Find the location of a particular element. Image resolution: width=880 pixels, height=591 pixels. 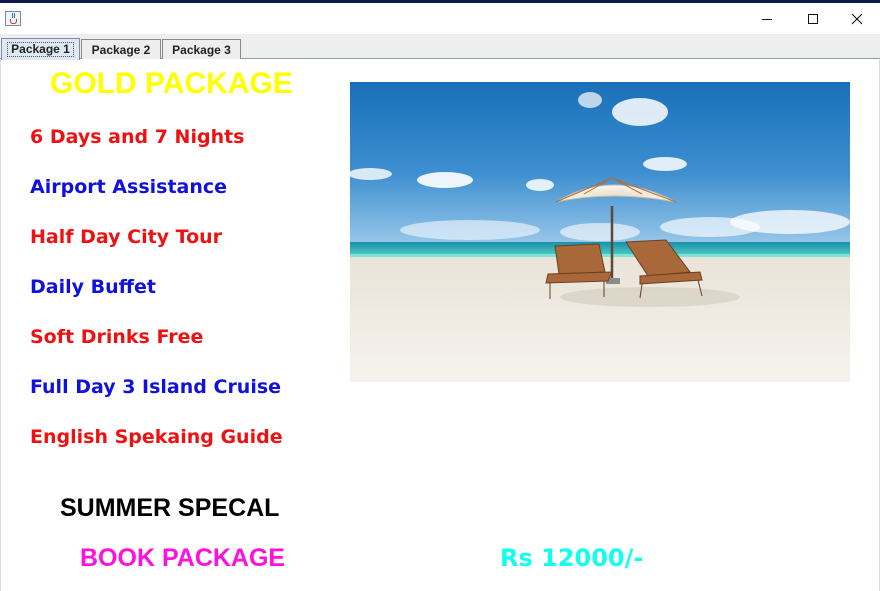

tab-label: Package 1 is located at coordinates (40, 49).